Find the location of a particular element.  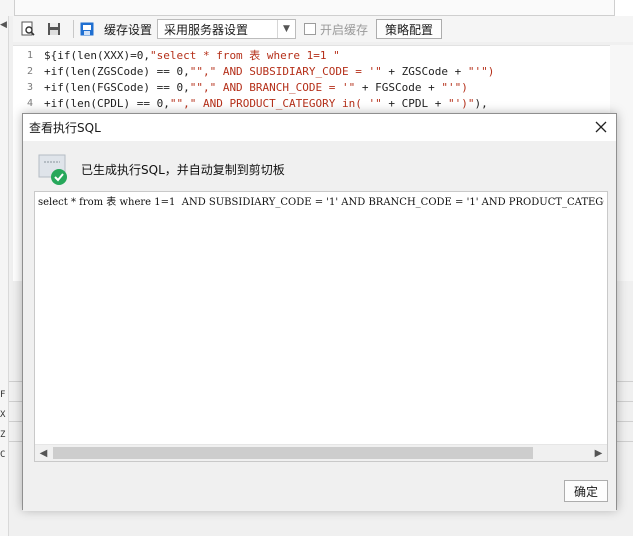

left-mini-label: Z is located at coordinates (3, 435).